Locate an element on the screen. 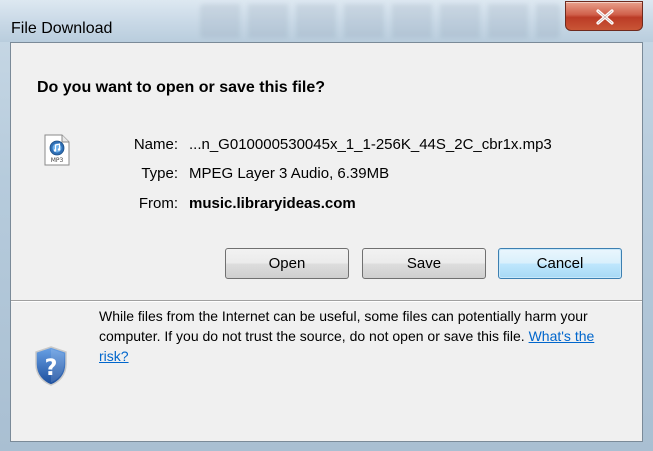 The width and height of the screenshot is (653, 451). close-icon is located at coordinates (605, 17).